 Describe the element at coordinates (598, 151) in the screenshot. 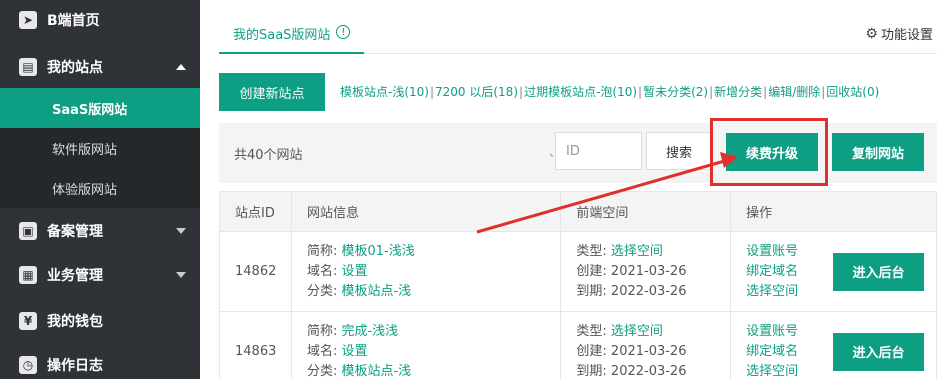

I see `search-input` at that location.